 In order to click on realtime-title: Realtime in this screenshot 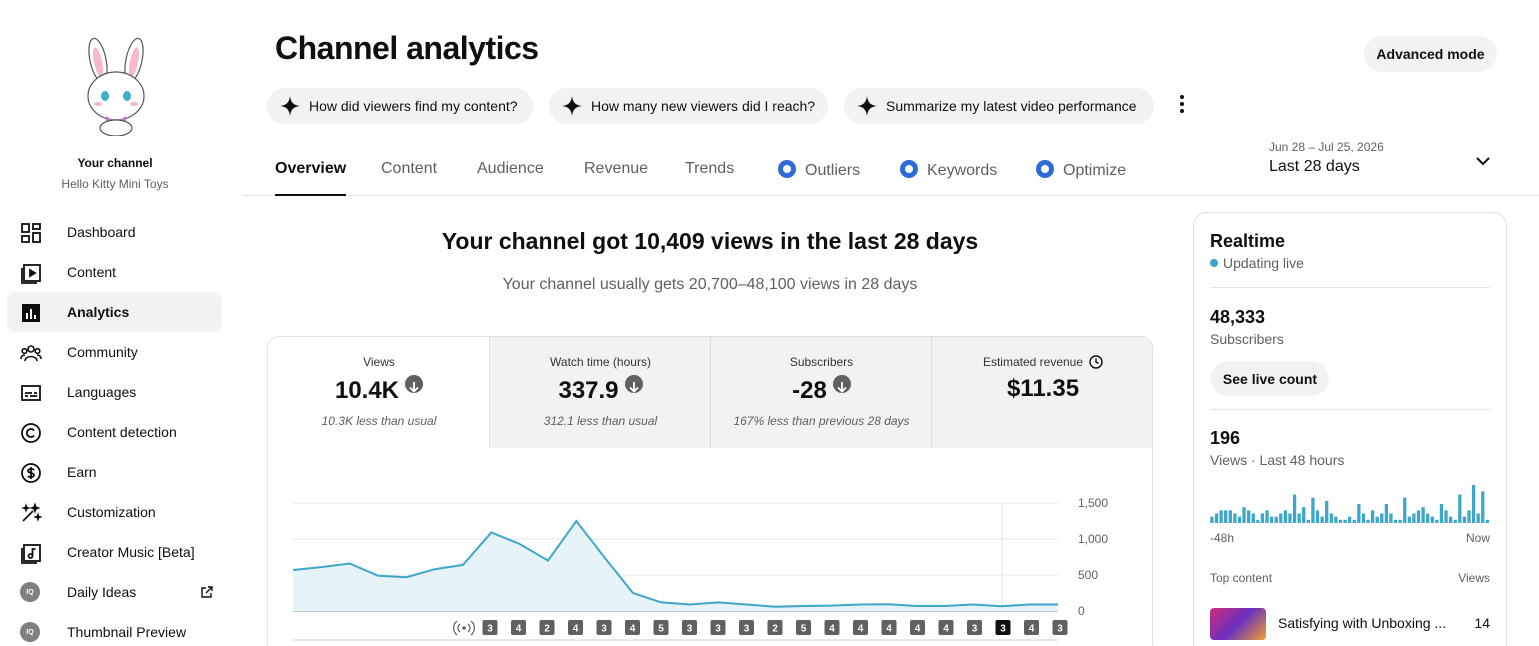, I will do `click(1248, 241)`.